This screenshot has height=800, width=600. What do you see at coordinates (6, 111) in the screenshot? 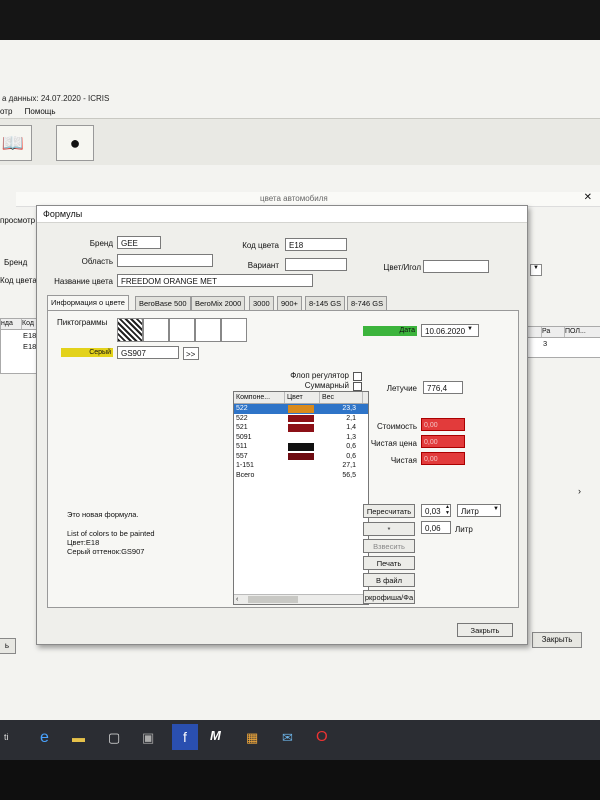
I see `menu-item-view: отр` at bounding box center [6, 111].